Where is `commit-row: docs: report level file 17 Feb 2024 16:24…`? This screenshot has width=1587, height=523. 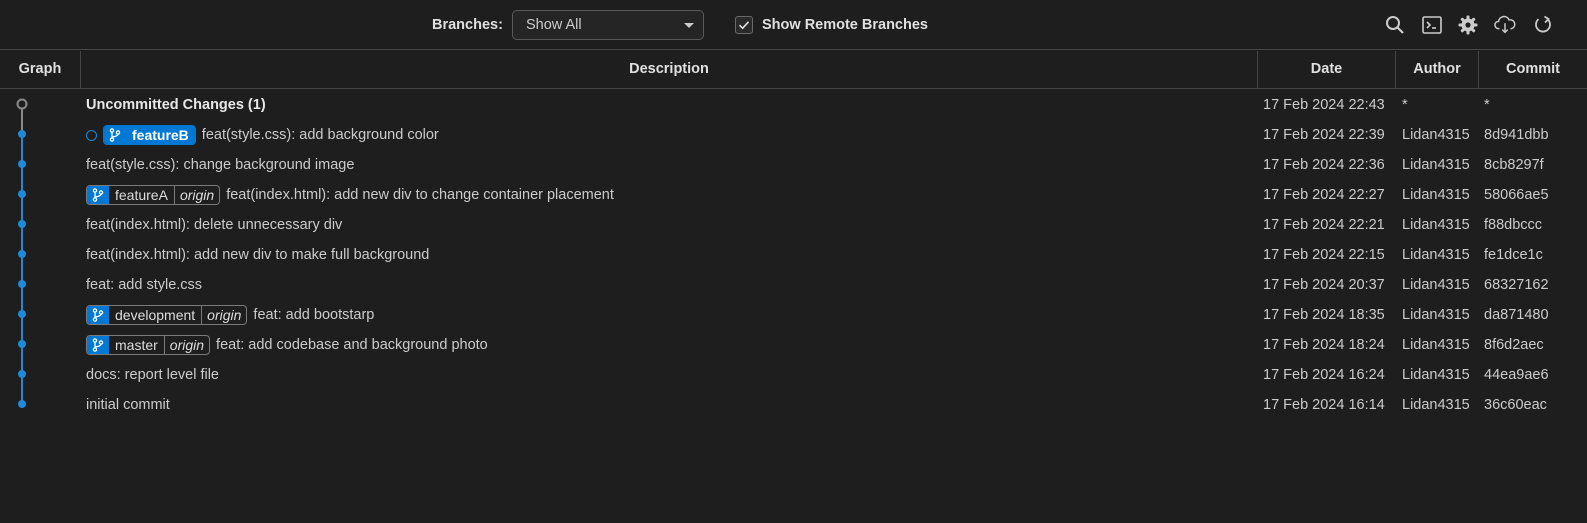 commit-row: docs: report level file 17 Feb 2024 16:24… is located at coordinates (793, 375).